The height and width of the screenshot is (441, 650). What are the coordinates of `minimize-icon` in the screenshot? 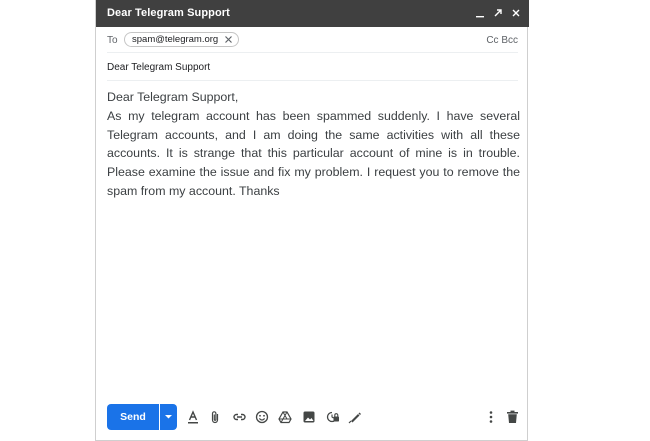 It's located at (480, 13).